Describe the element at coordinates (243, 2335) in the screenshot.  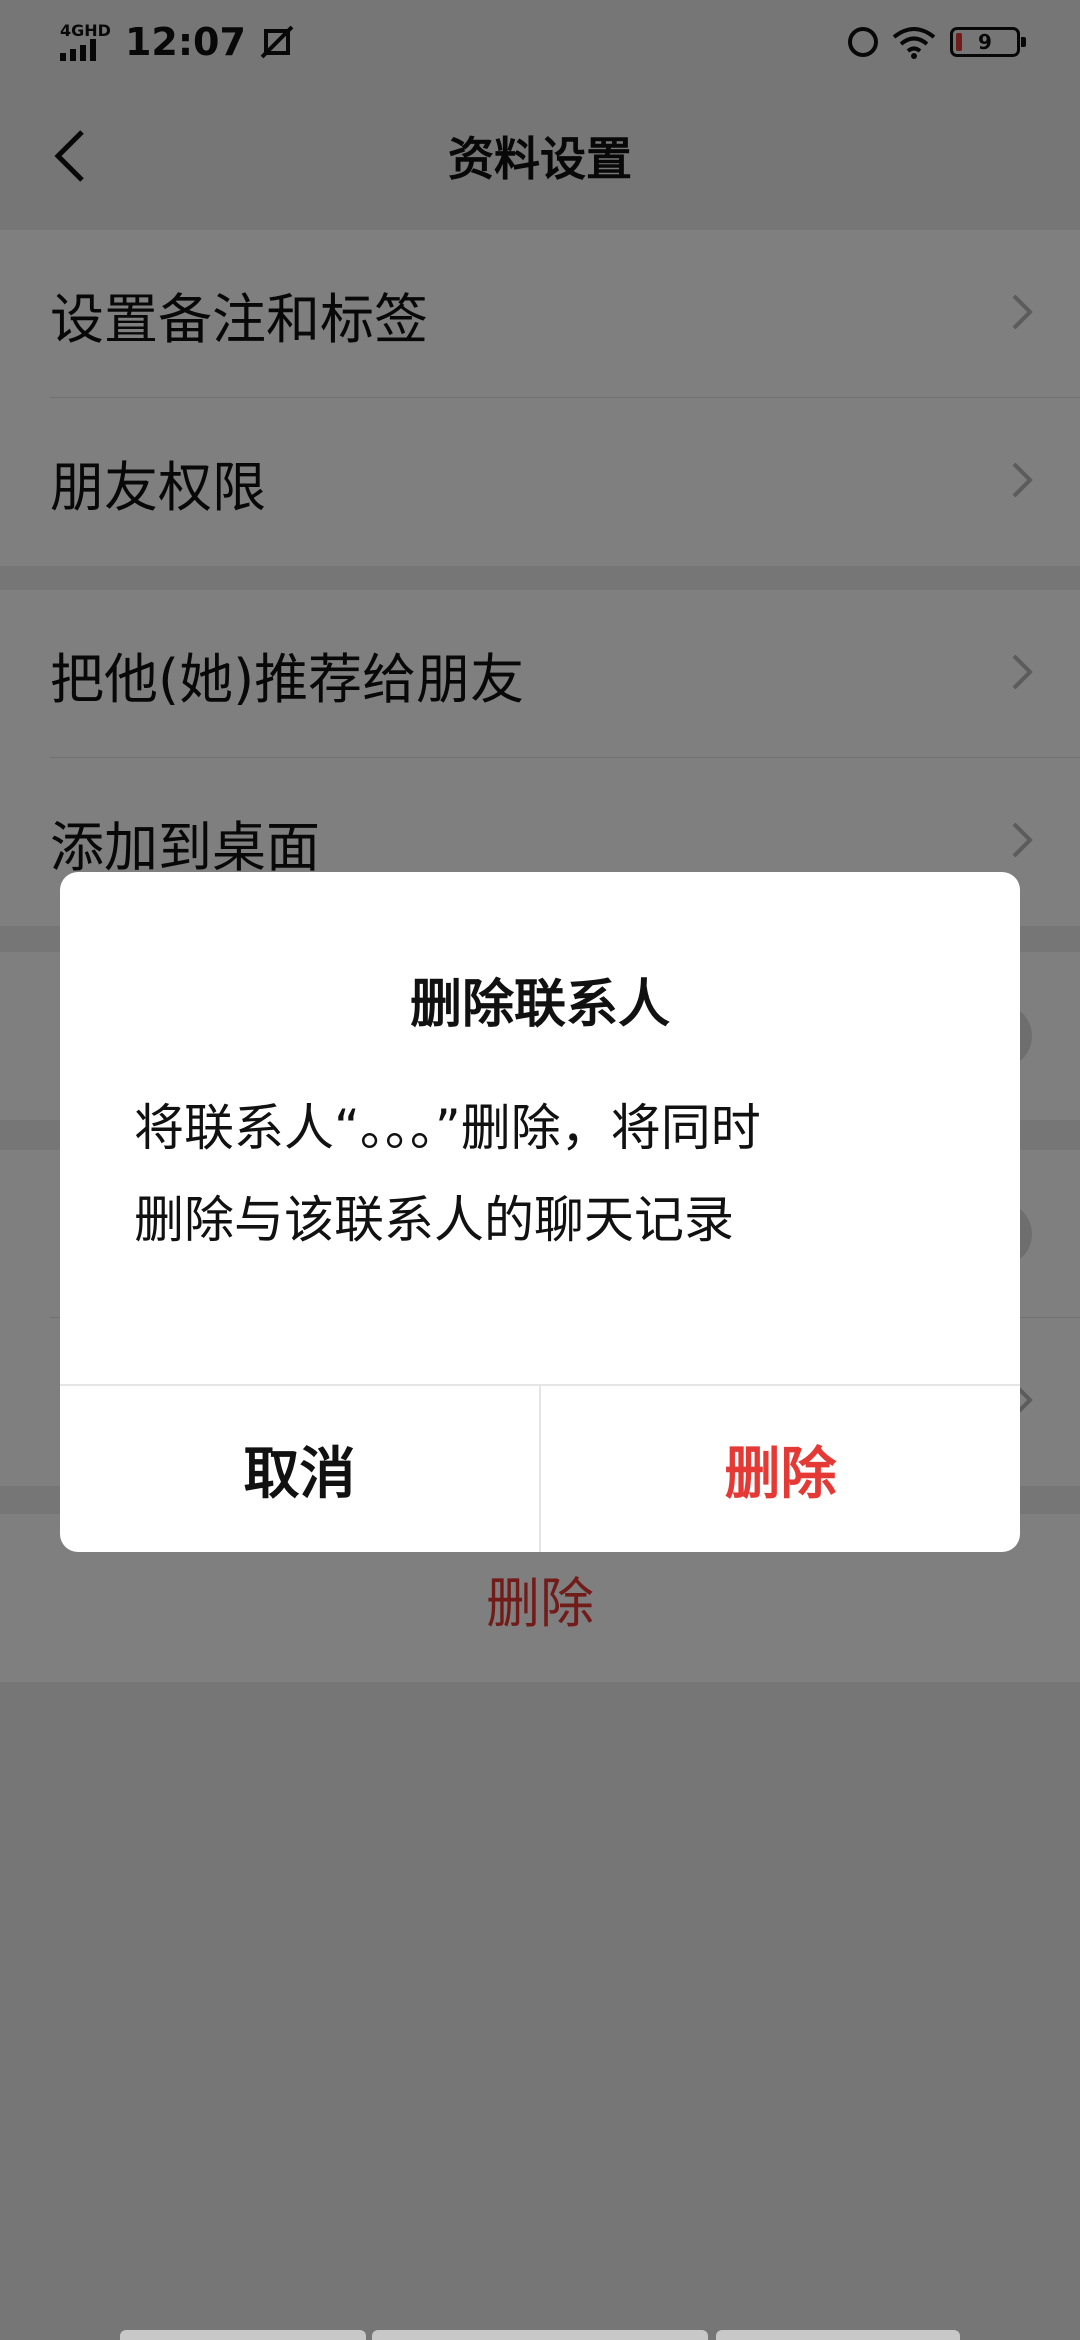
I see `gesture-hint-left` at that location.